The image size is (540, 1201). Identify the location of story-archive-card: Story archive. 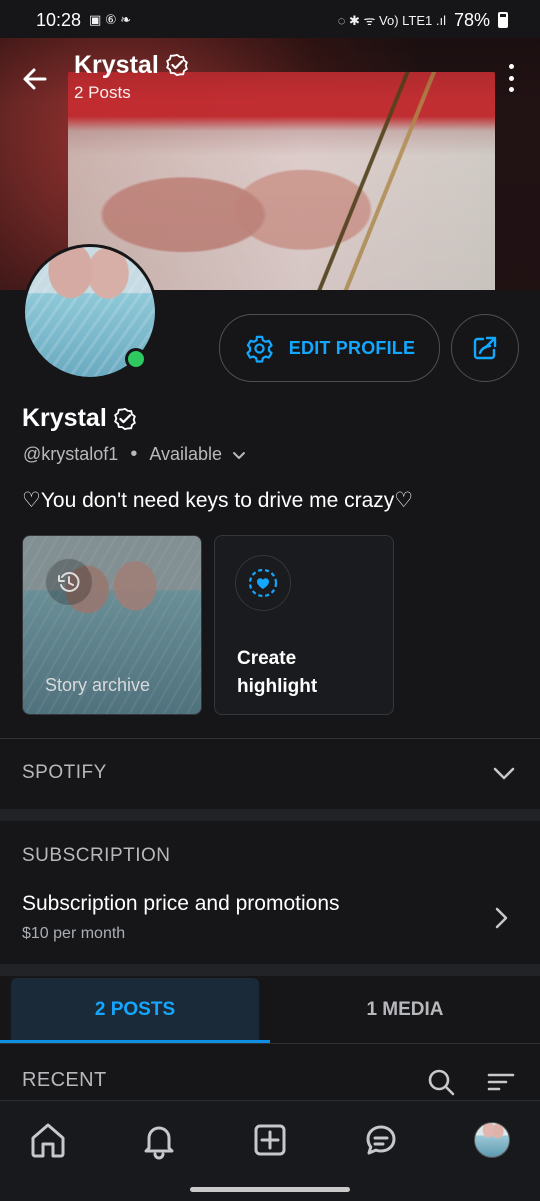
(112, 625).